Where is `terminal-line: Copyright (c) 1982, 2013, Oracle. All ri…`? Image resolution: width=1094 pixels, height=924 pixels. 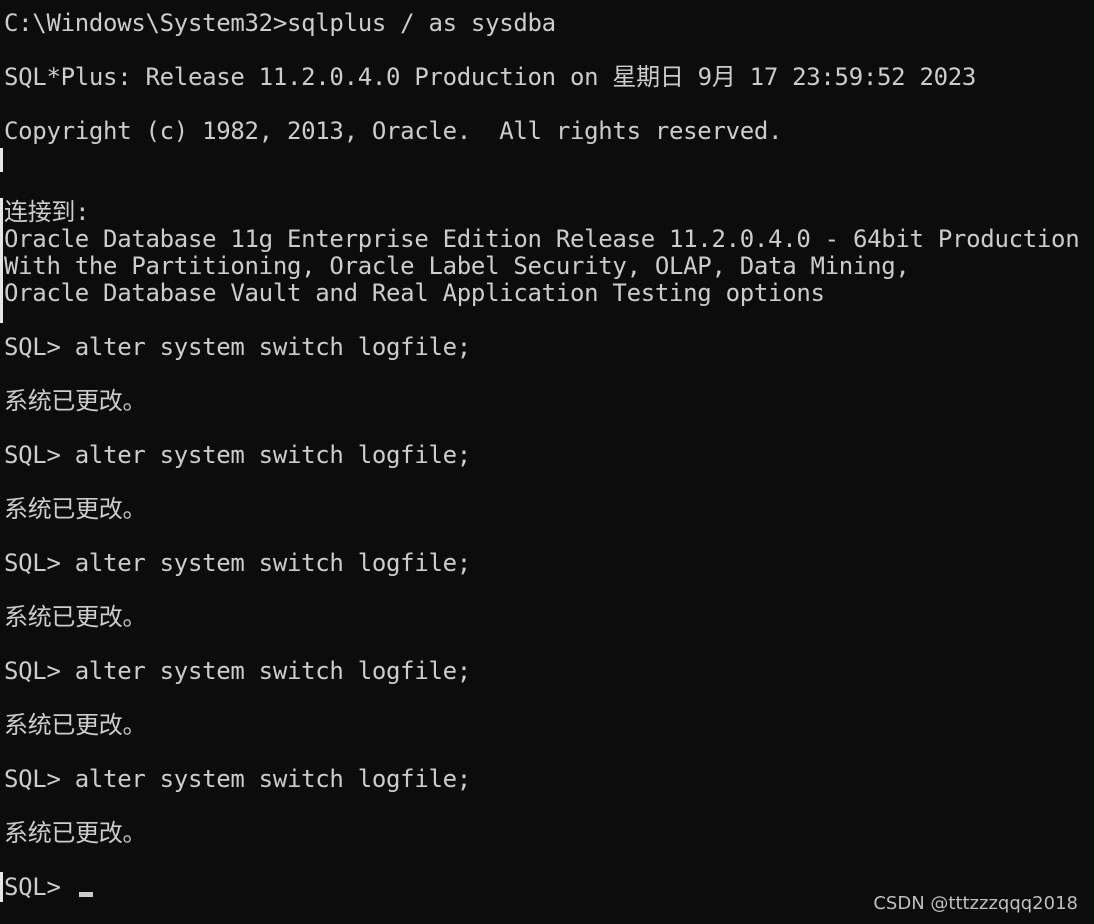 terminal-line: Copyright (c) 1982, 2013, Oracle. All ri… is located at coordinates (393, 131).